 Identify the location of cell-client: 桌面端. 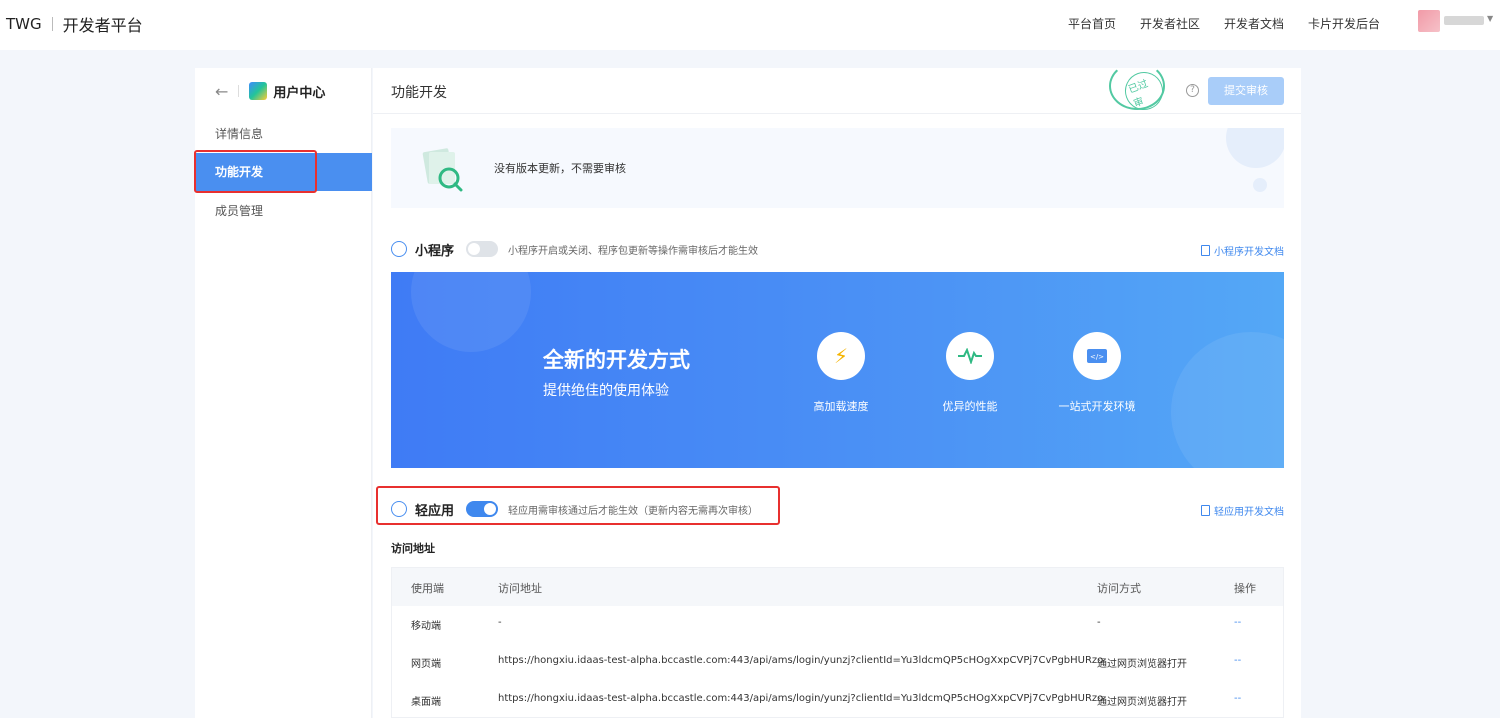
(426, 702).